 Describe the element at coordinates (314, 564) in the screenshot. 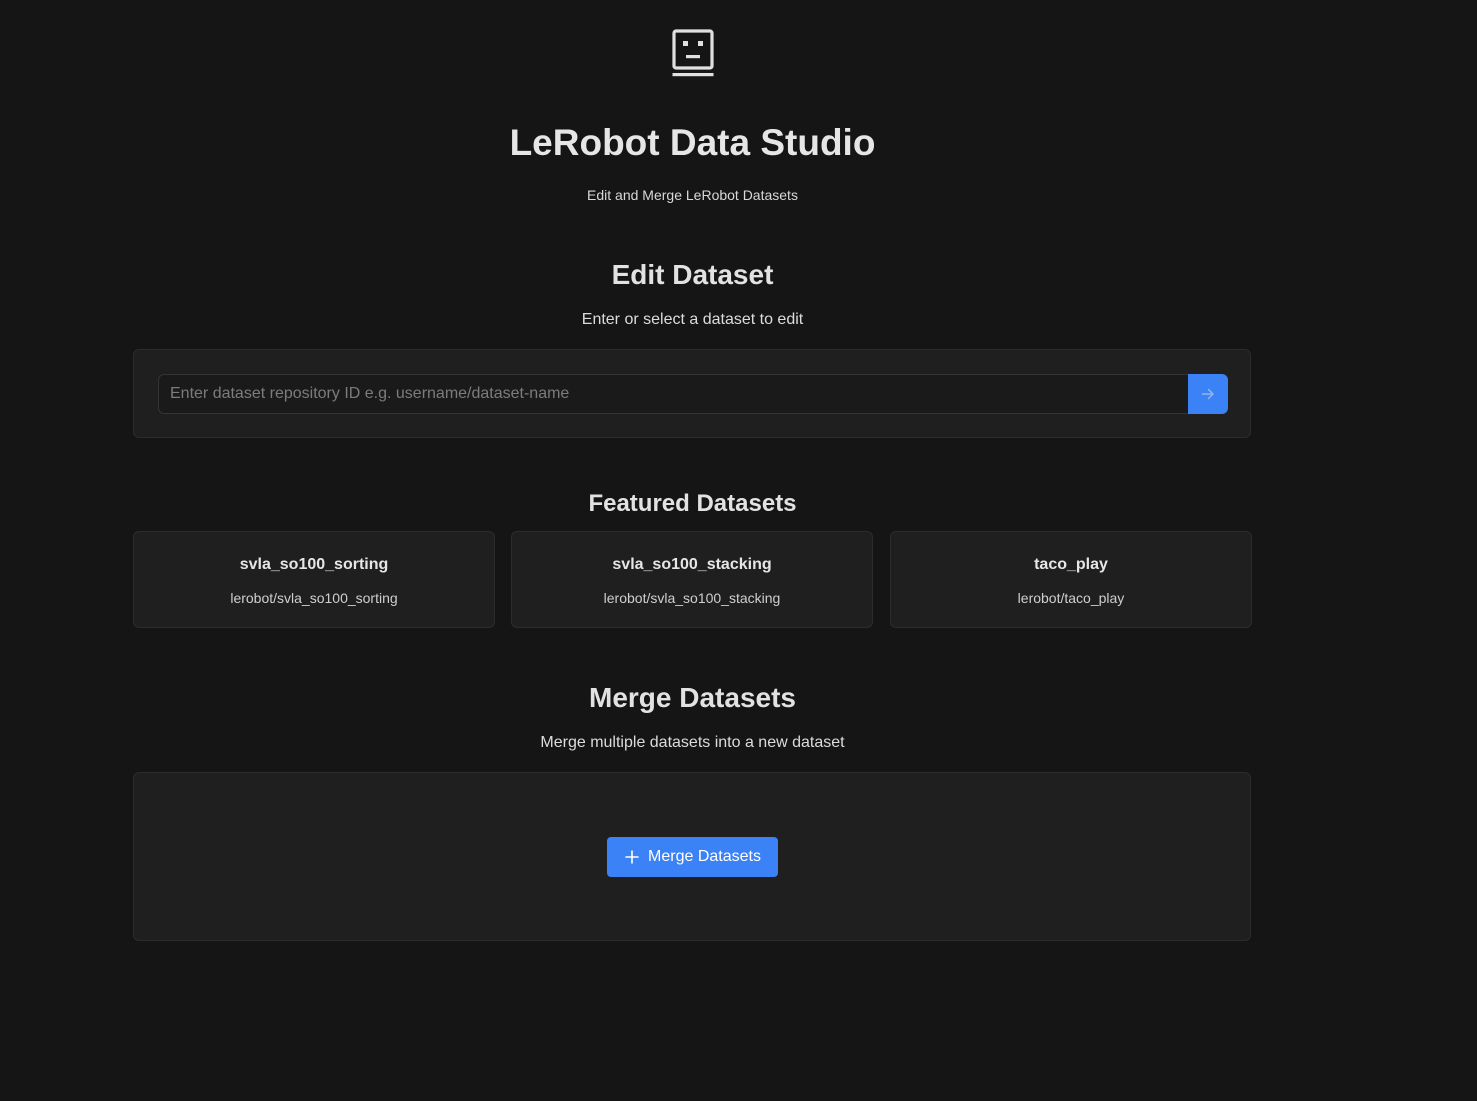

I see `featured-dataset-name: svla_so100_sorting` at that location.